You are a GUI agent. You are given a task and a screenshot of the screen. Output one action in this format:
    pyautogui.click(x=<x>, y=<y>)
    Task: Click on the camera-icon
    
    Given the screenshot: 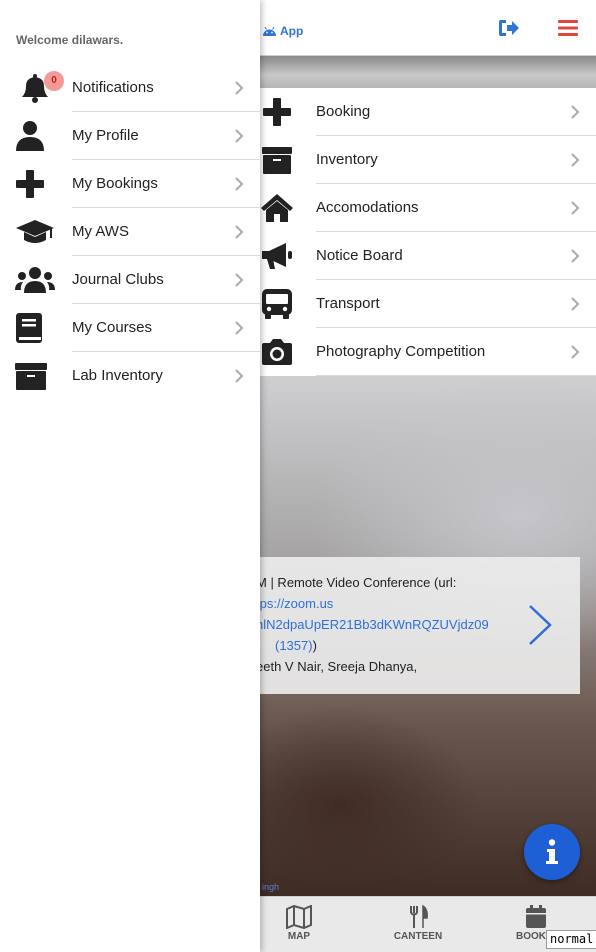 What is the action you would take?
    pyautogui.click(x=277, y=352)
    